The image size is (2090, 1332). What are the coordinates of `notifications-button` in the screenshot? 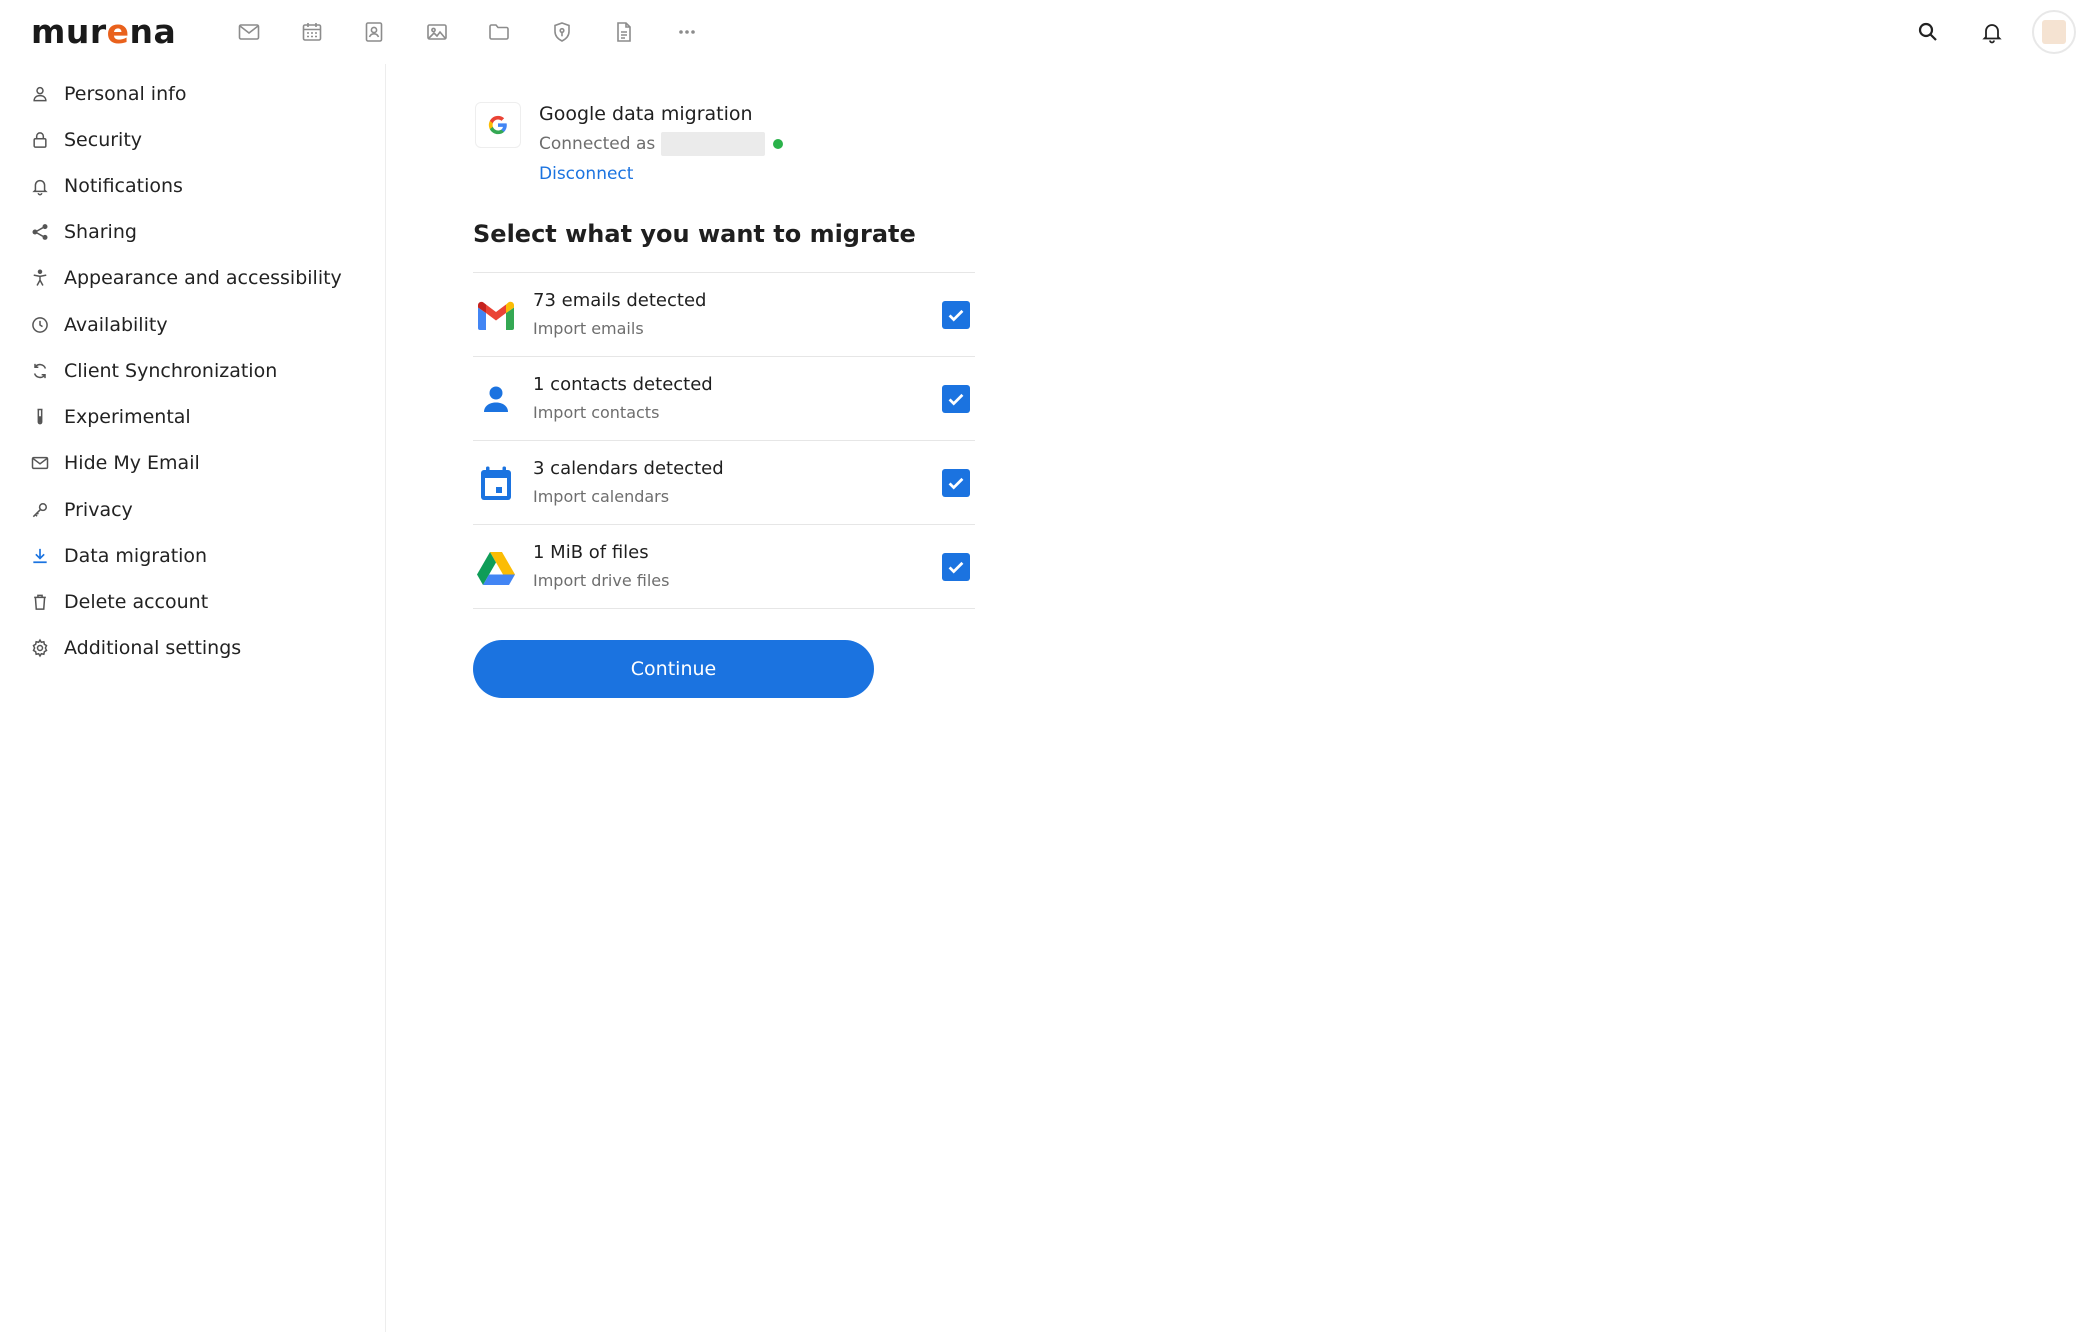 It's located at (1992, 32).